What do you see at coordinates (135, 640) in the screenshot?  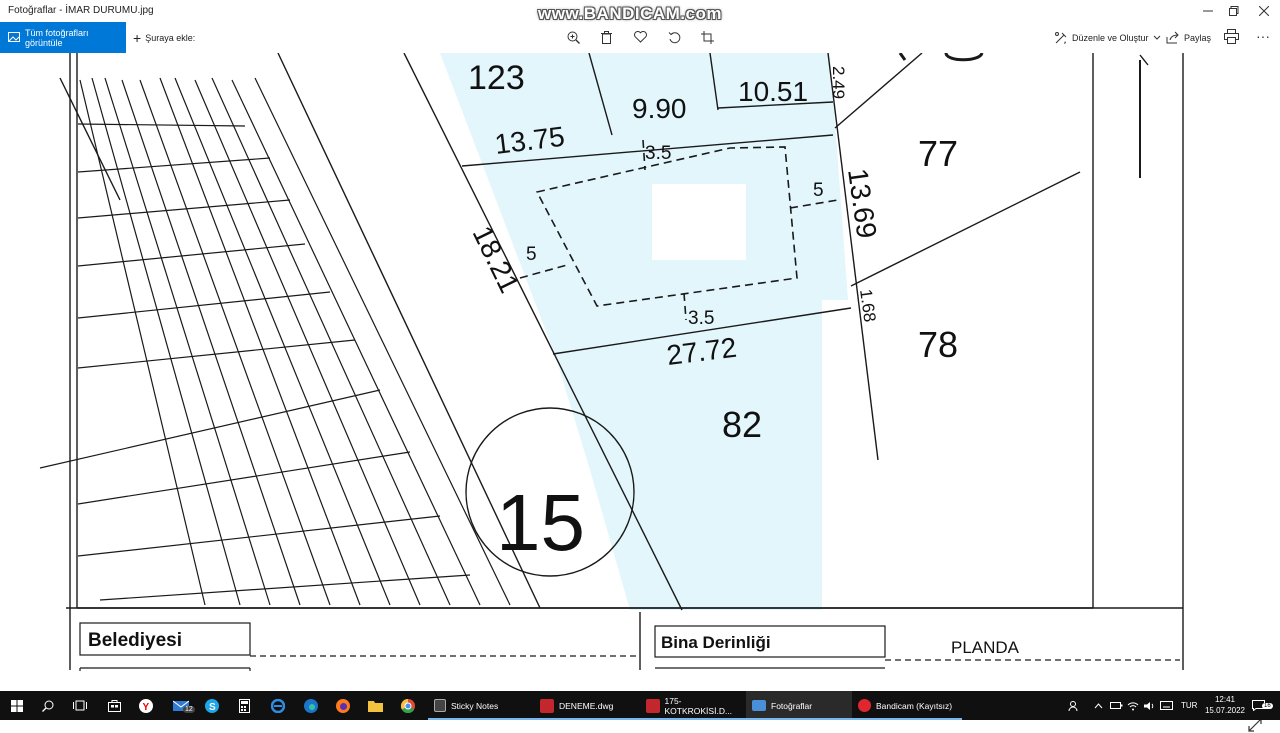 I see `belediyesi-label: Belediyesi` at bounding box center [135, 640].